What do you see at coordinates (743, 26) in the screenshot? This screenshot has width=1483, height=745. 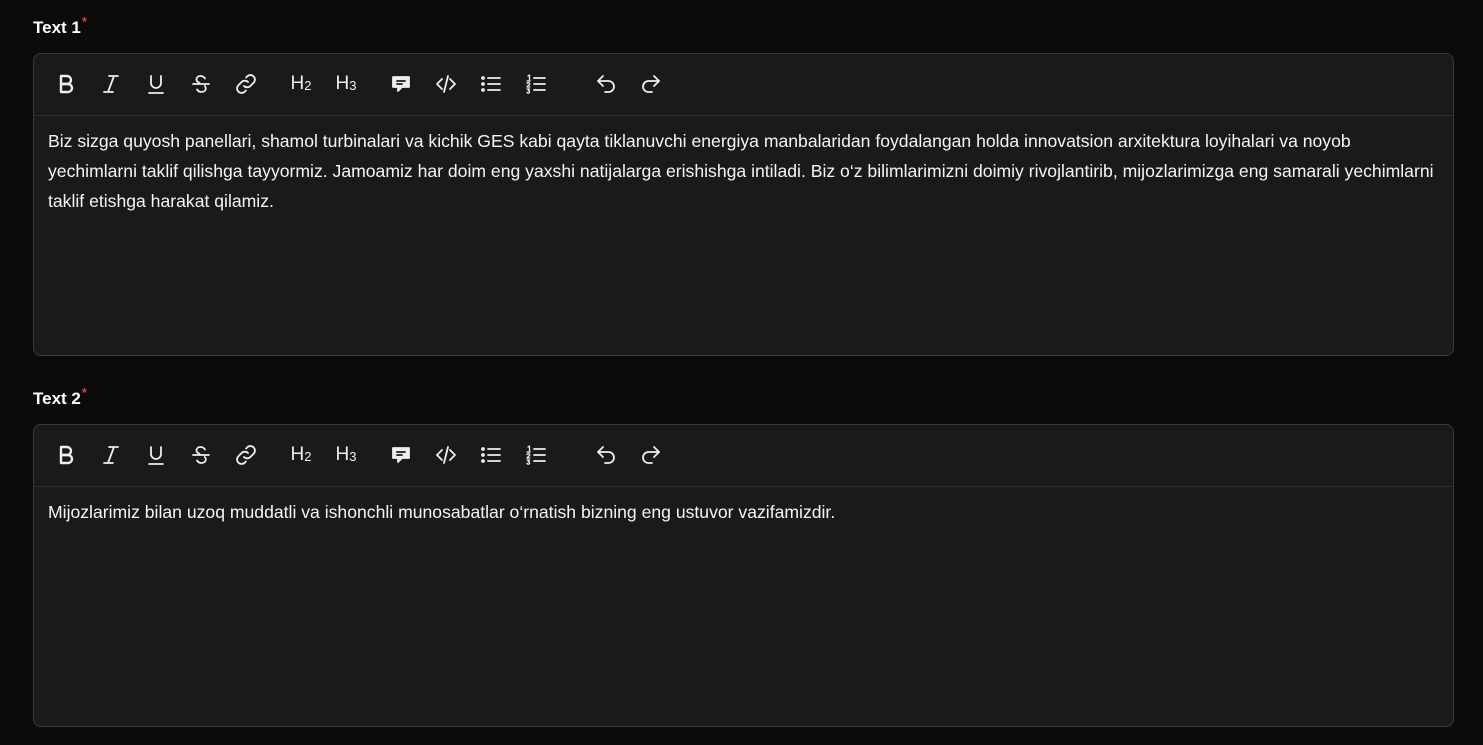 I see `field-label: Text 1*` at bounding box center [743, 26].